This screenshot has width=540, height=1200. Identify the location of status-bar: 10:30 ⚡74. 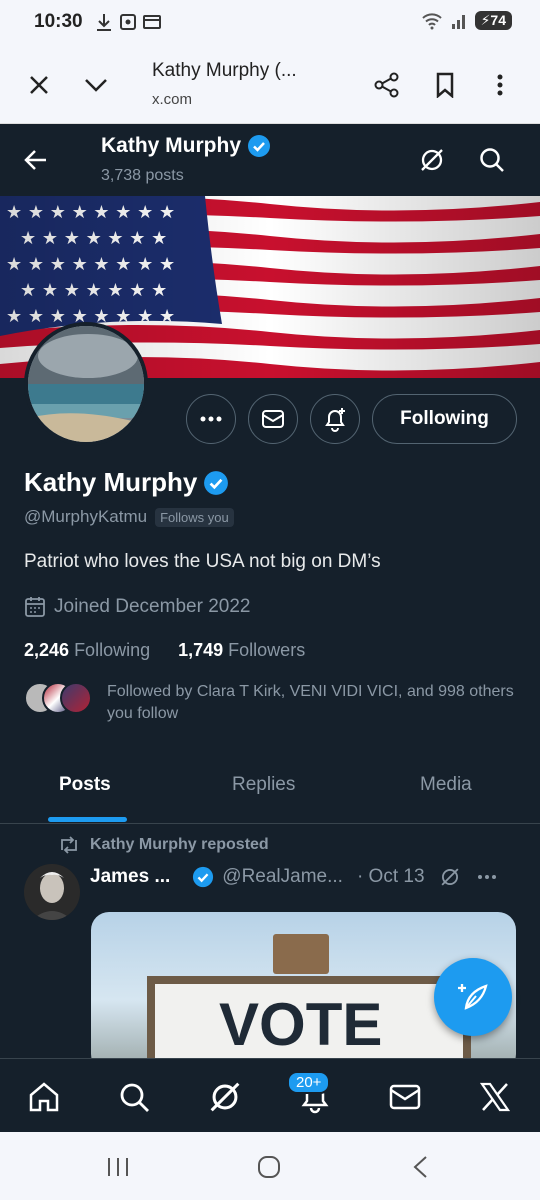
(270, 23).